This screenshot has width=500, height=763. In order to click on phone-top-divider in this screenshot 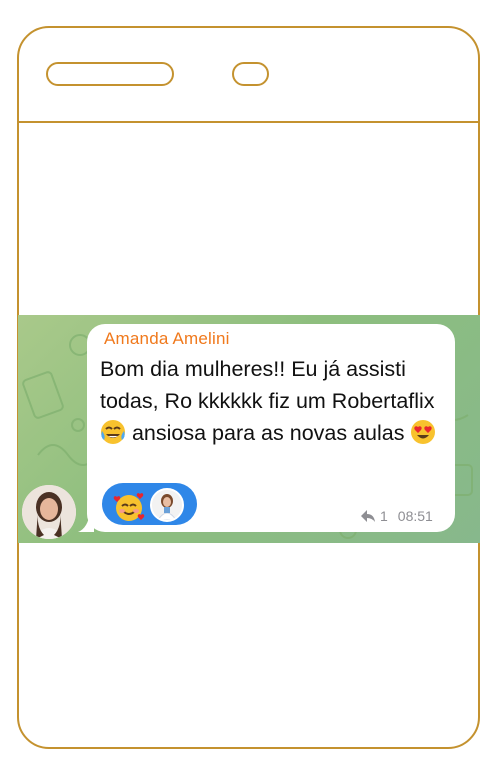, I will do `click(249, 122)`.